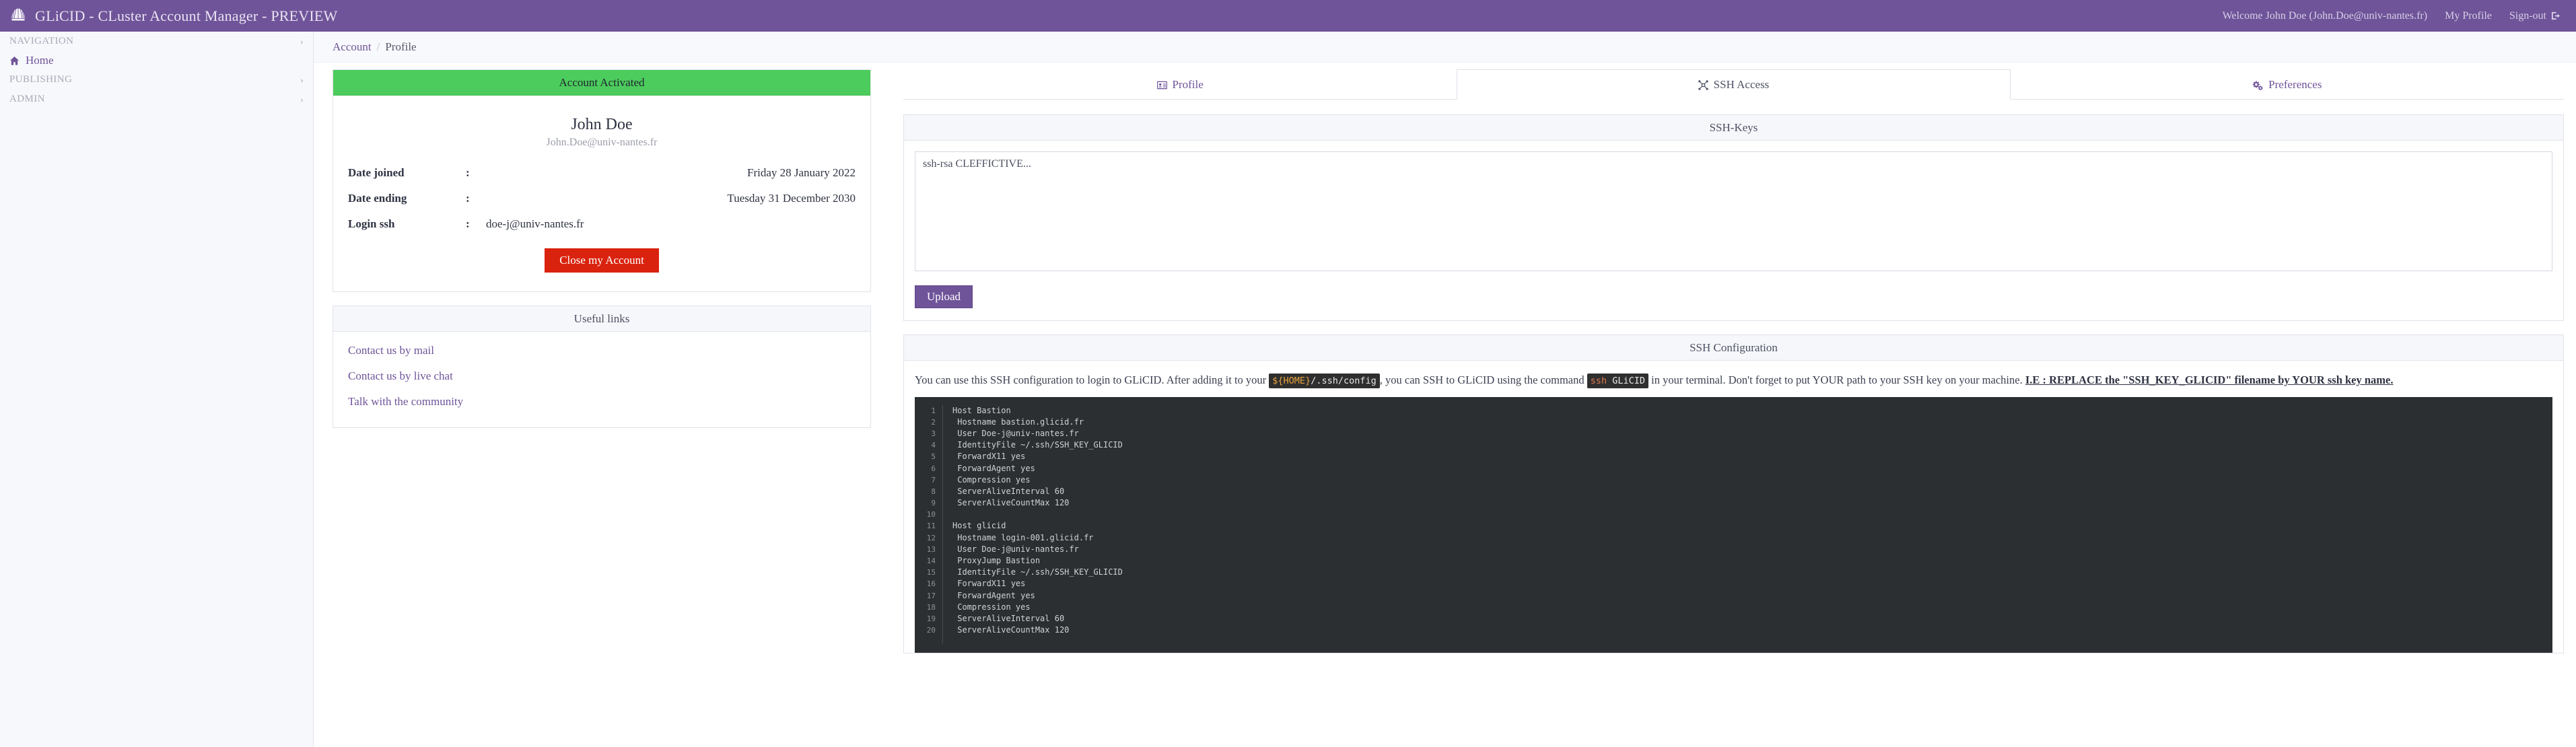 This screenshot has height=747, width=2576. What do you see at coordinates (27, 99) in the screenshot?
I see `sidebar-section-admin-label: ADMIN` at bounding box center [27, 99].